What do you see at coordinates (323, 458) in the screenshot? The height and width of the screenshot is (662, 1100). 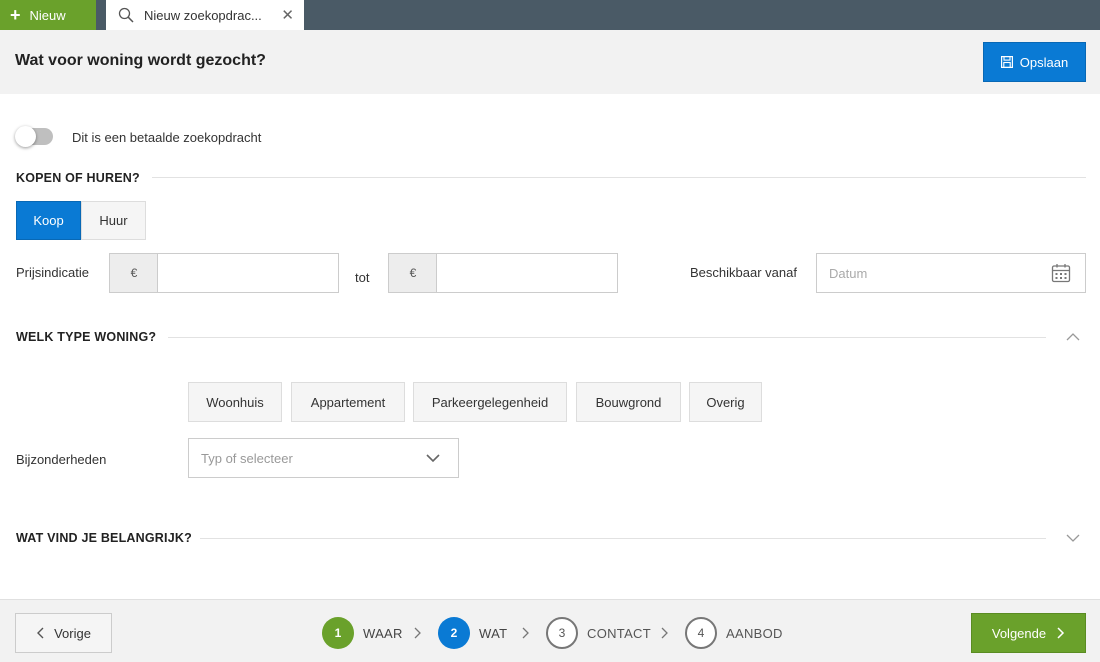 I see `details-select: Typ of selecteer` at bounding box center [323, 458].